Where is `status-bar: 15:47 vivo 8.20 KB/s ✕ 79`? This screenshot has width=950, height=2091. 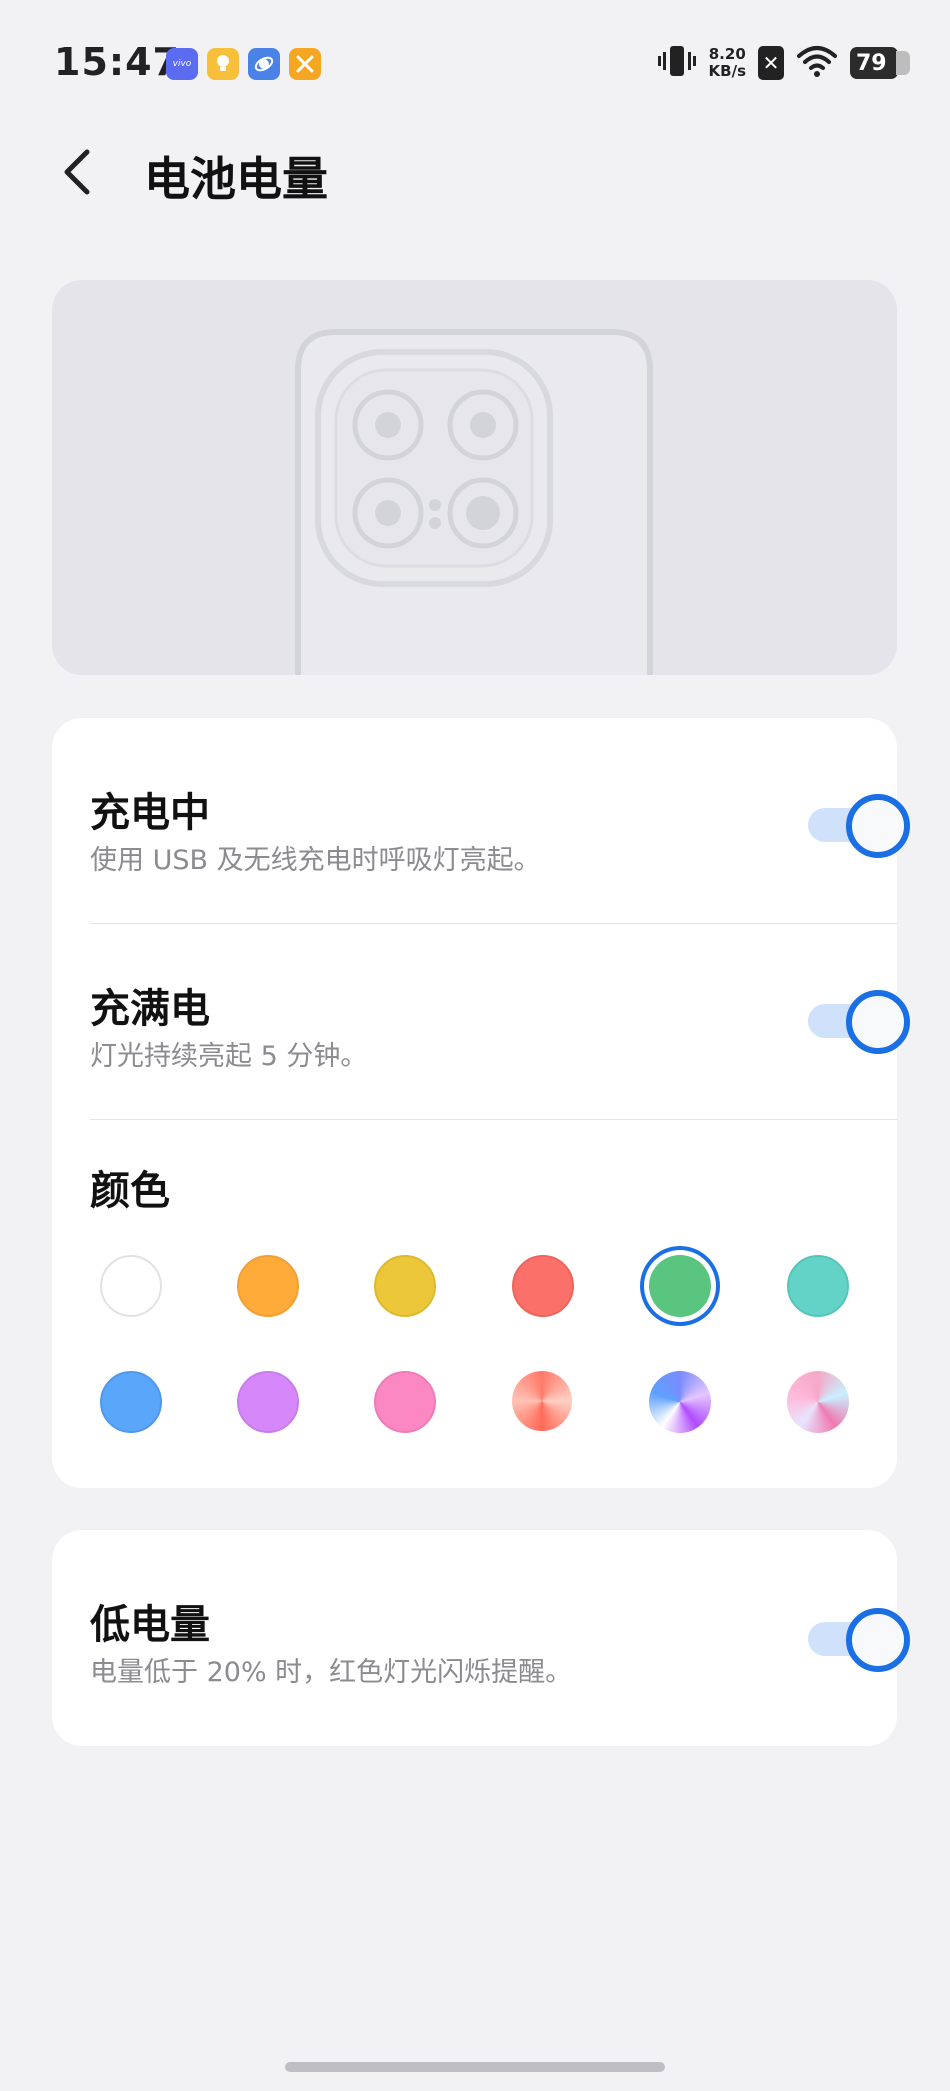
status-bar: 15:47 vivo 8.20 KB/s ✕ 79 is located at coordinates (475, 60).